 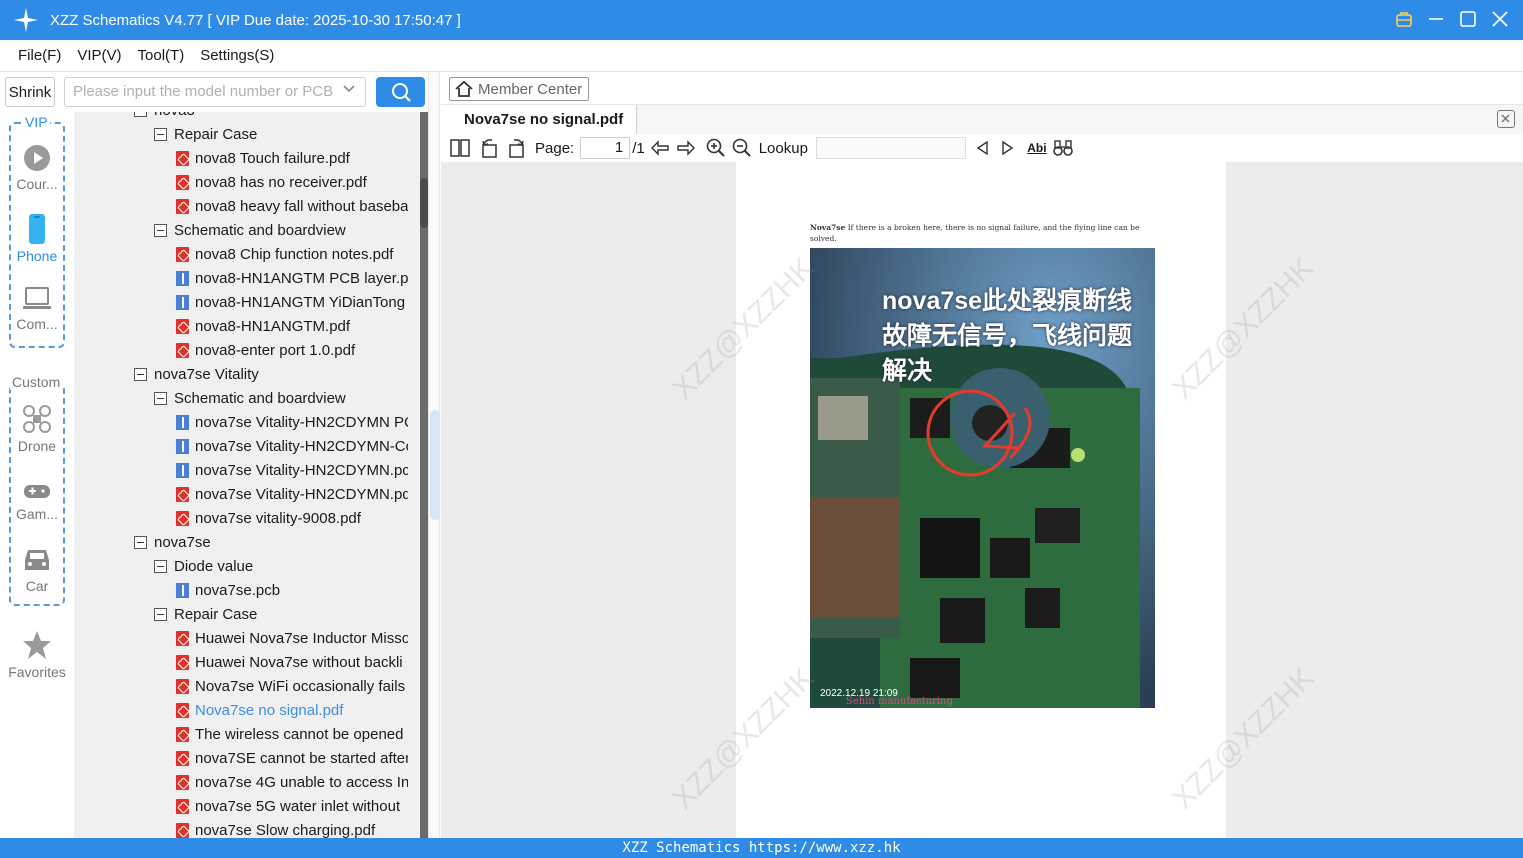 What do you see at coordinates (1063, 148) in the screenshot?
I see `binoculars-icon` at bounding box center [1063, 148].